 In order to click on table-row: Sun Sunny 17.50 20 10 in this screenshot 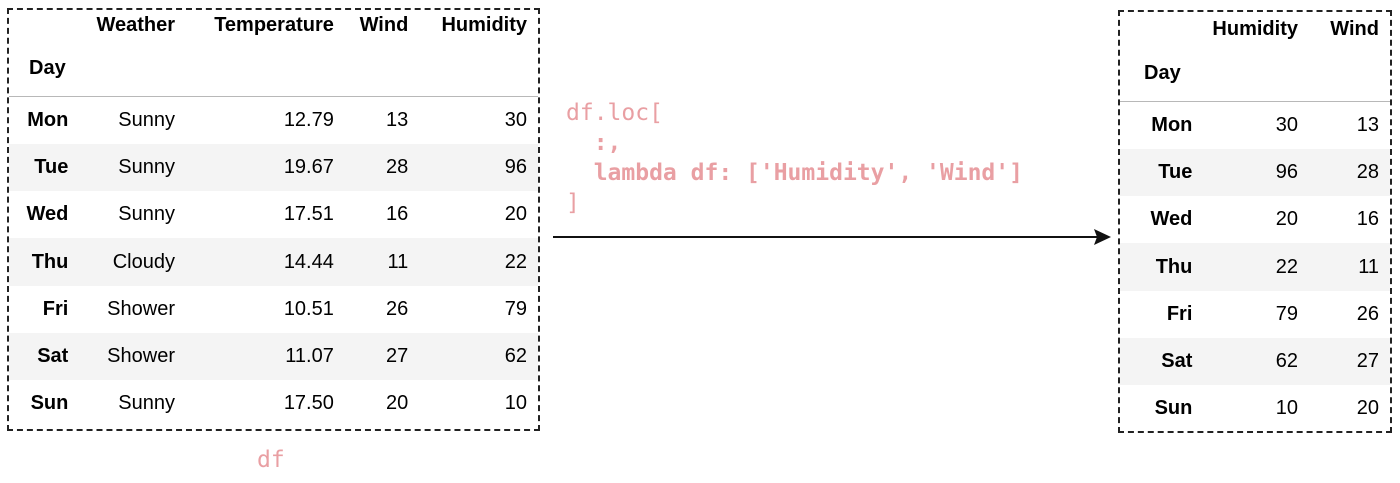, I will do `click(273, 403)`.